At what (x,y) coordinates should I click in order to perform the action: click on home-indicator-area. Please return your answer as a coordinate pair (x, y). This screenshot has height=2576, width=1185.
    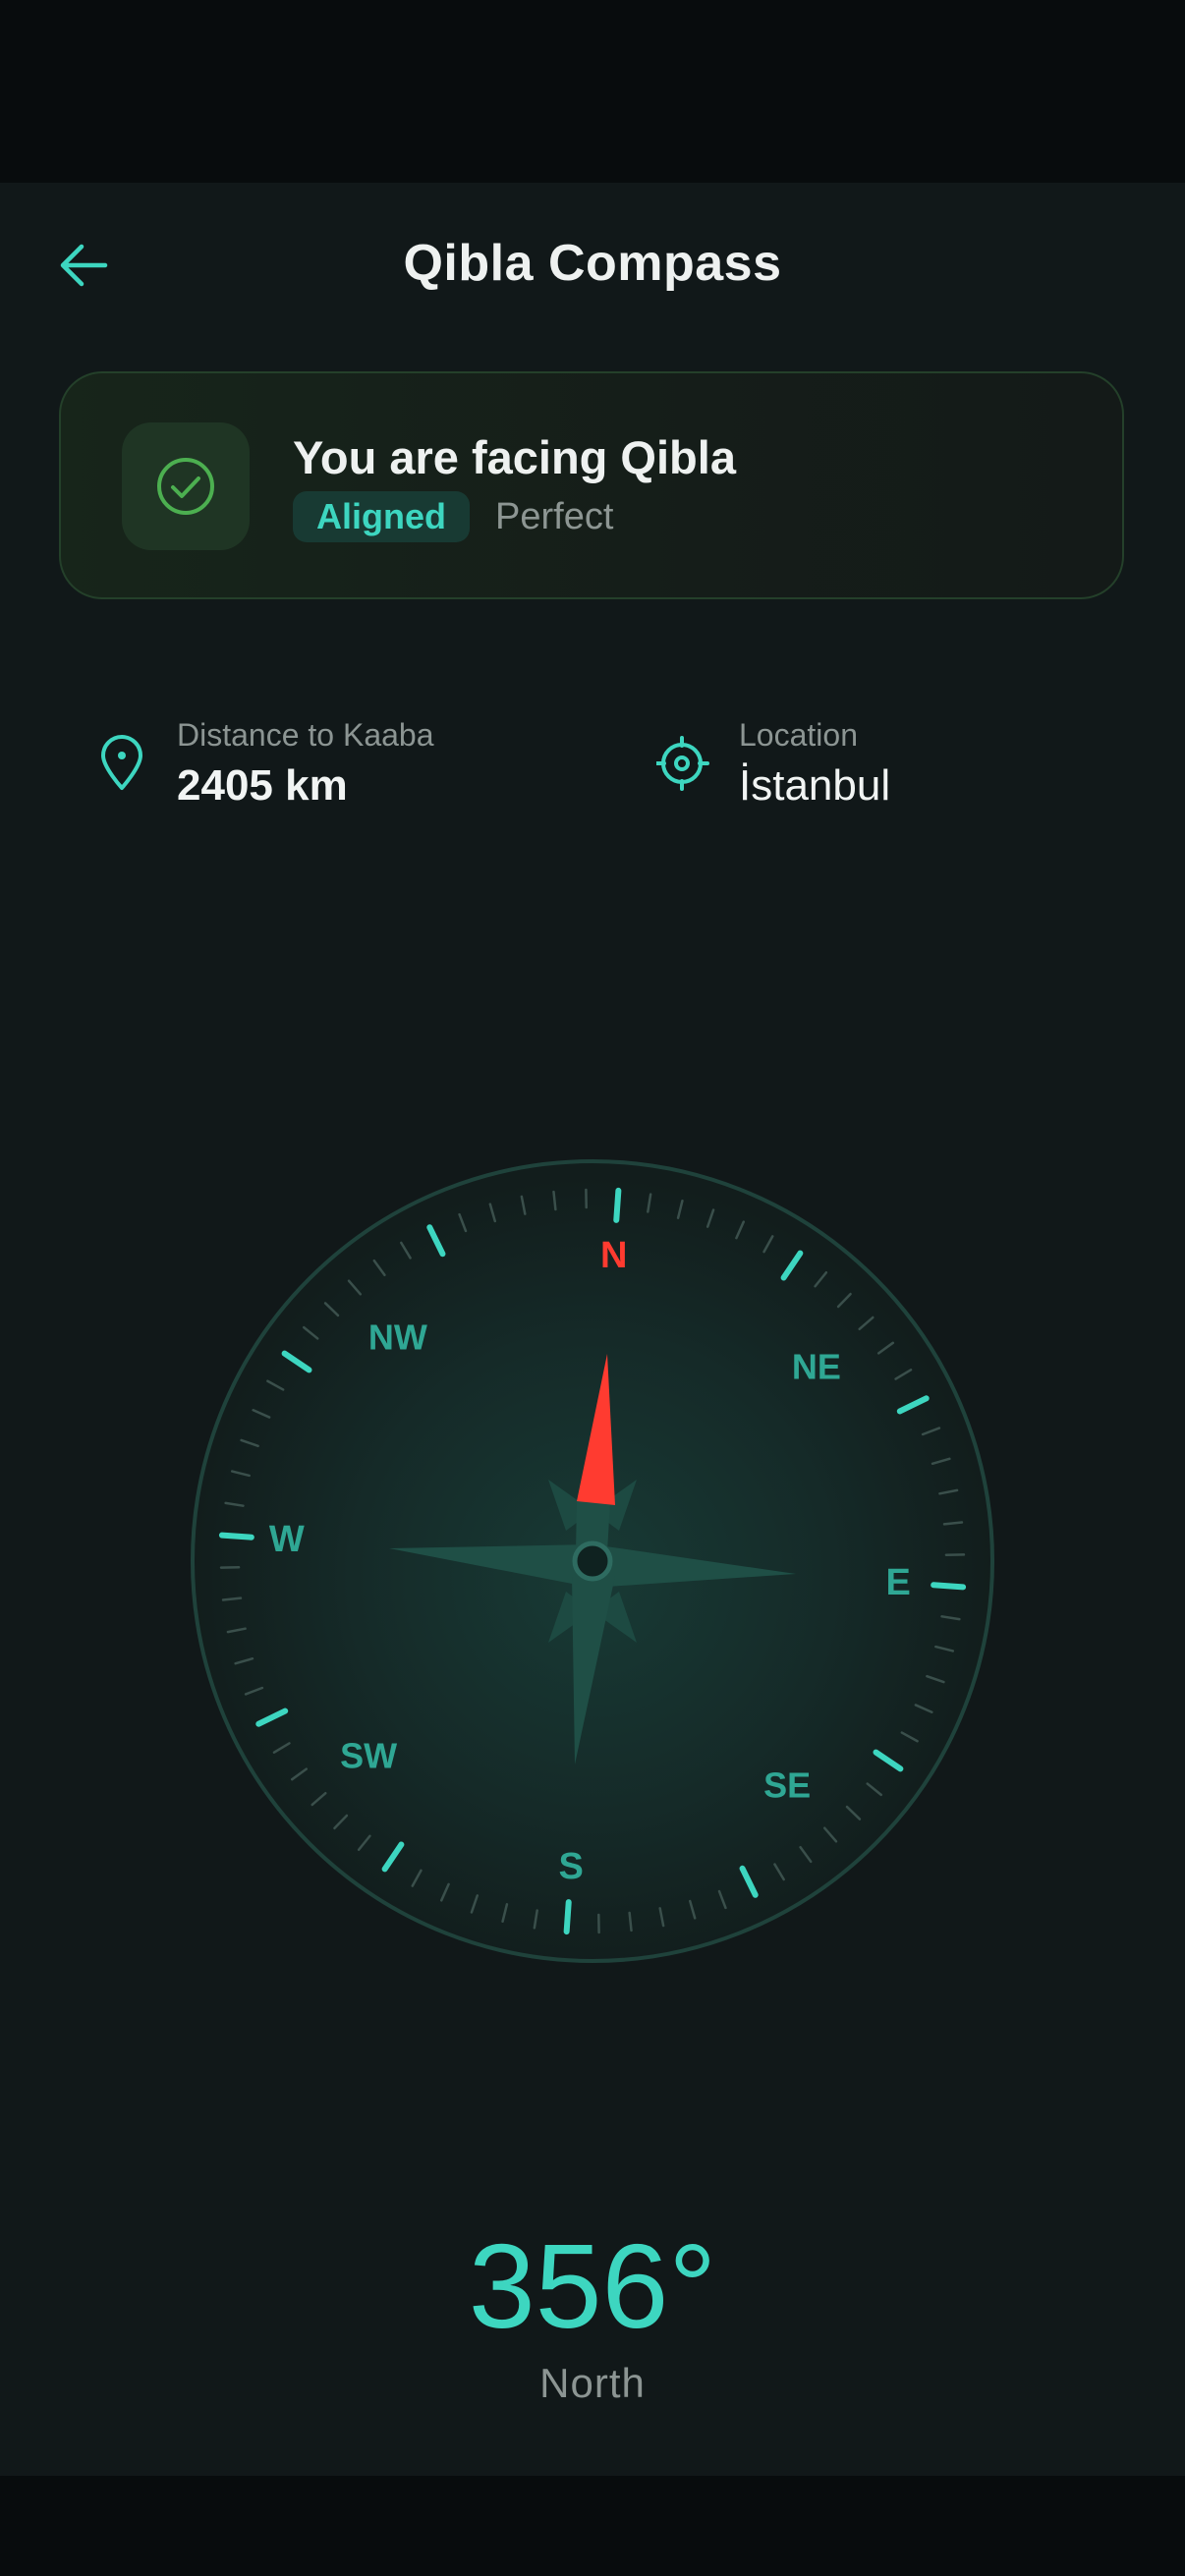
    Looking at the image, I should click on (592, 2526).